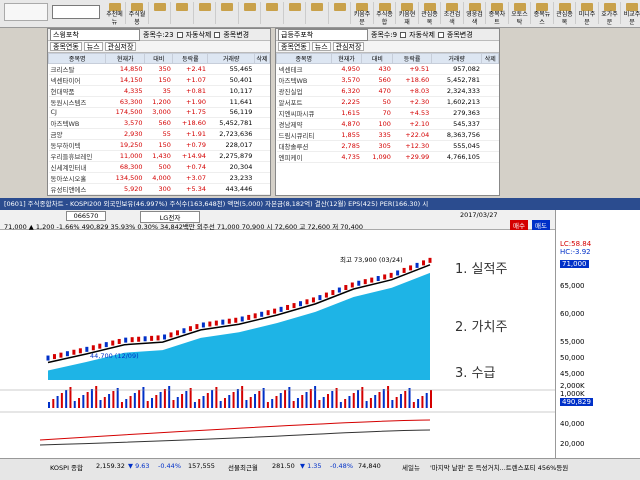 Image resolution: width=640 pixels, height=480 pixels. What do you see at coordinates (159, 112) in the screenshot?
I see `table-row: CJ 174,500 3,000 +1.75 56,119` at bounding box center [159, 112].